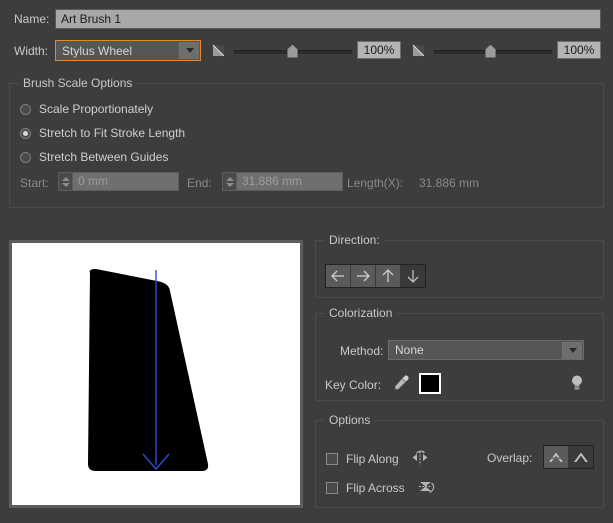 The height and width of the screenshot is (523, 613). Describe the element at coordinates (430, 383) in the screenshot. I see `key-color-swatch` at that location.